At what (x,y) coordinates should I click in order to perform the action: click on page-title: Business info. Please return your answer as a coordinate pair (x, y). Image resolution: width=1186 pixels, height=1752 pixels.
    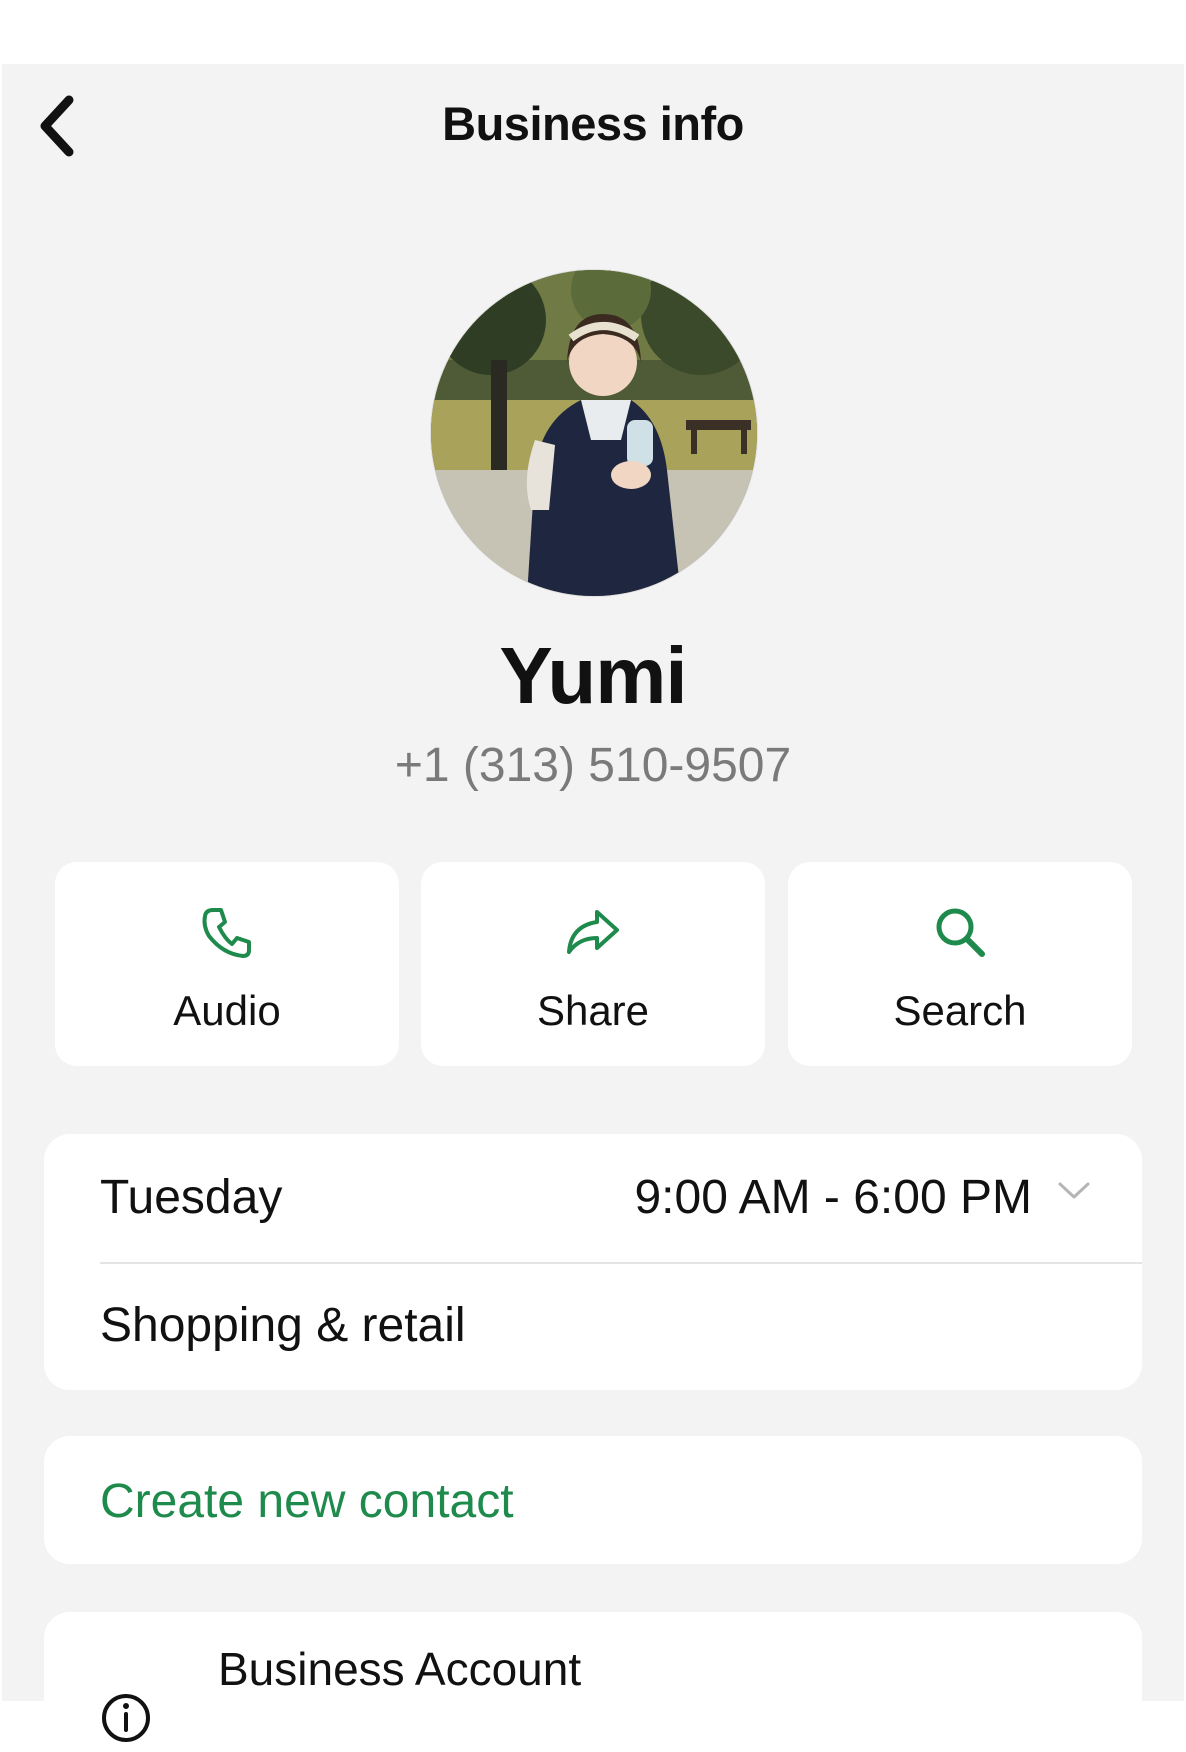
    Looking at the image, I should click on (593, 123).